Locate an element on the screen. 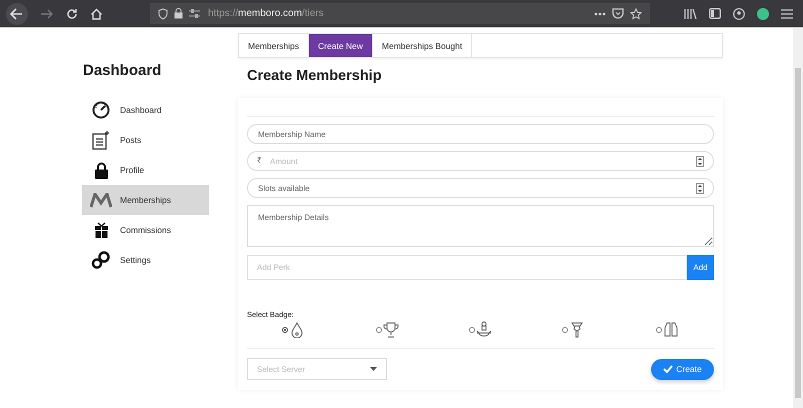 The height and width of the screenshot is (408, 803). perk-field: Add Perk is located at coordinates (467, 267).